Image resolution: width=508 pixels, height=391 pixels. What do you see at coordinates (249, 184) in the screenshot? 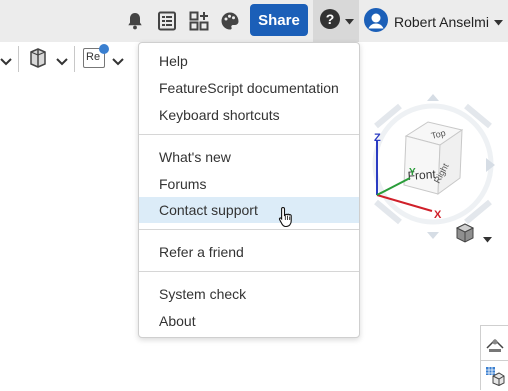
I see `menu-item-forums: Forums` at bounding box center [249, 184].